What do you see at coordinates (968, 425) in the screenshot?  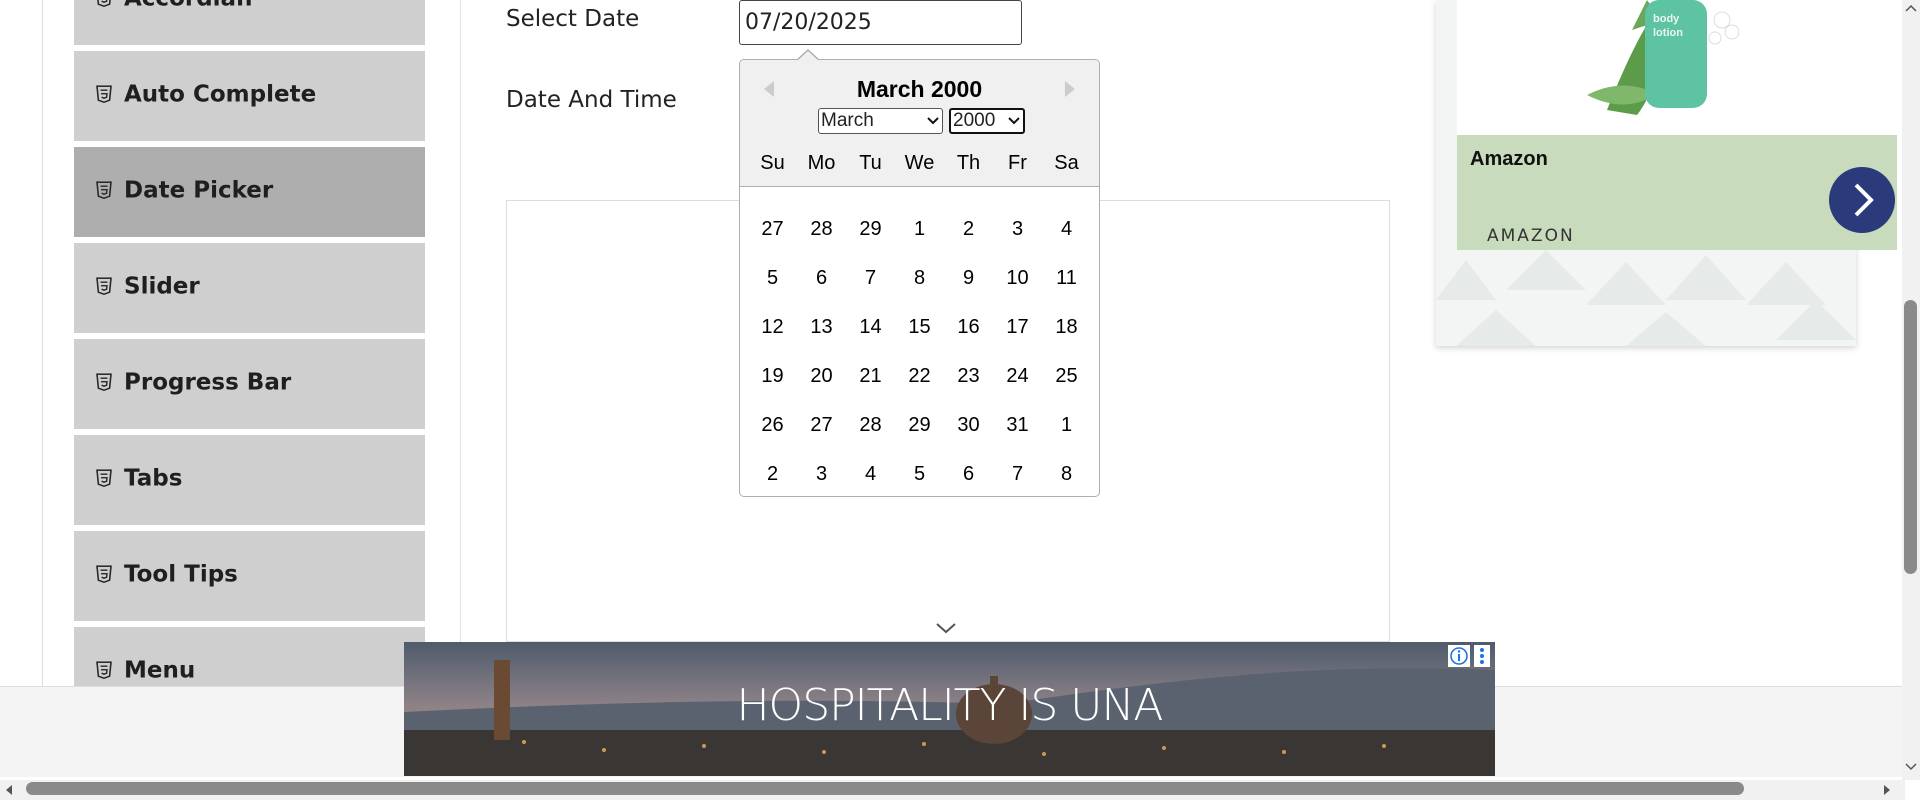 I see `day-cell: 30` at bounding box center [968, 425].